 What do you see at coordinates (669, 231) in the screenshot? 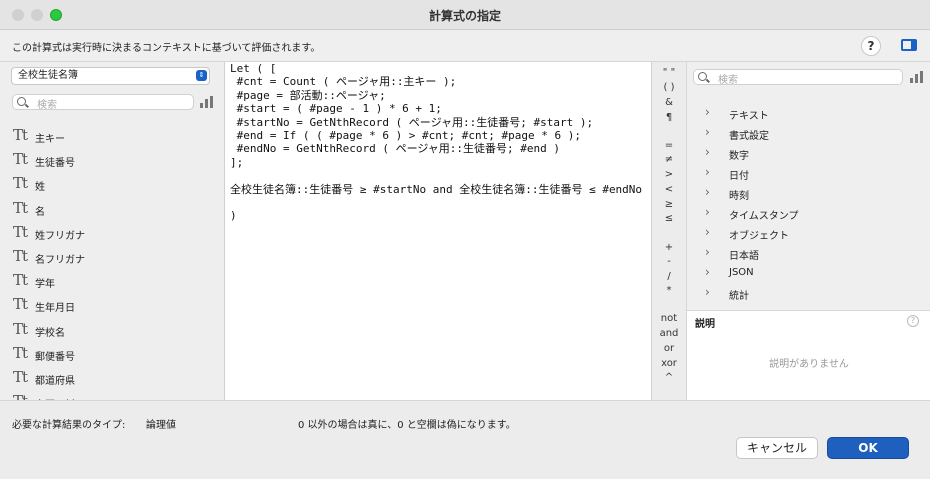
I see `operator-list: " " ( ) & ¶ = ≠ > < ≥ ≤ + - / * not and or xor ^` at bounding box center [669, 231].